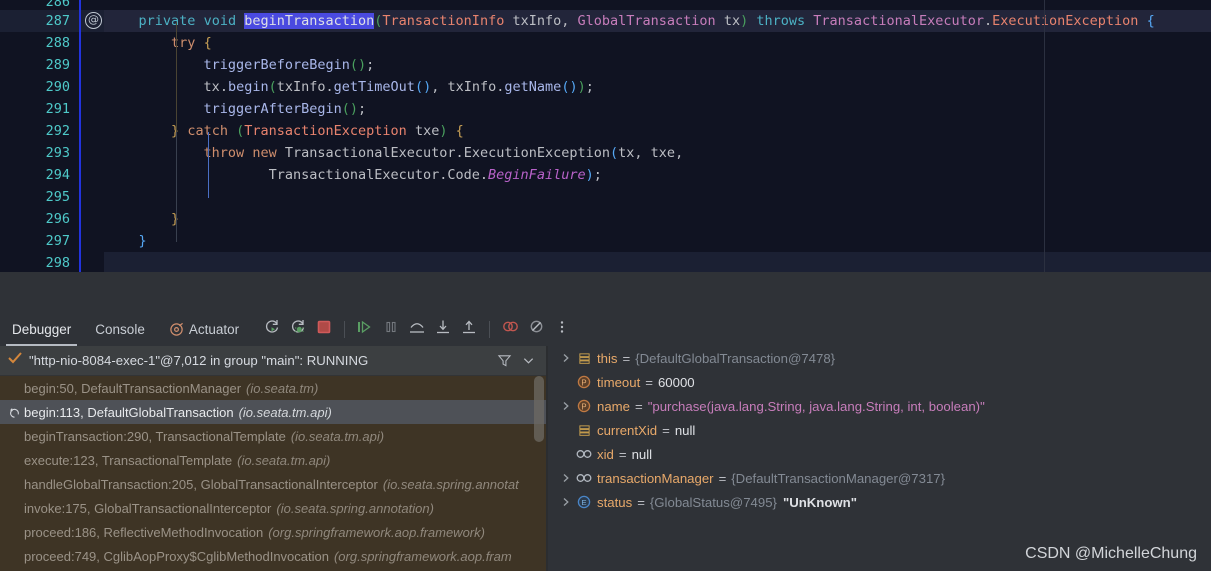  What do you see at coordinates (605, 329) in the screenshot?
I see `debugger-toolbar: Debugger Console Actuator` at bounding box center [605, 329].